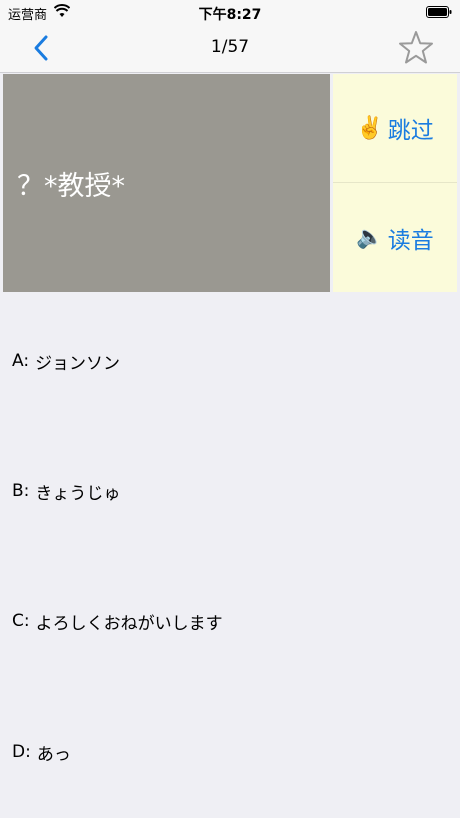 This screenshot has width=460, height=818. I want to click on option-text: きょうじゅ, so click(78, 493).